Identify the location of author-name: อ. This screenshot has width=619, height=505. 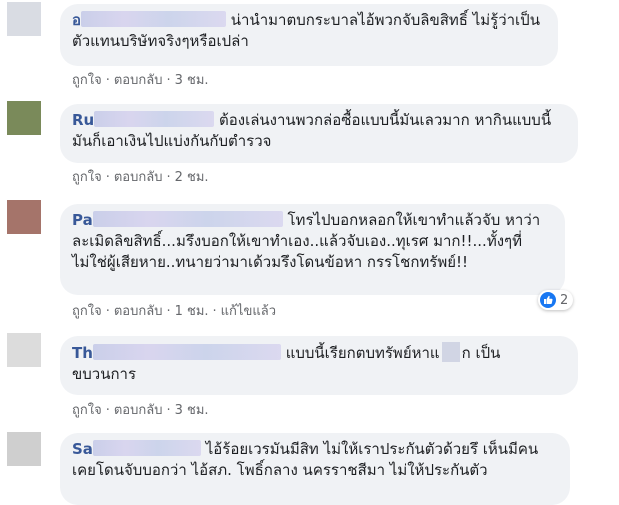
(149, 20).